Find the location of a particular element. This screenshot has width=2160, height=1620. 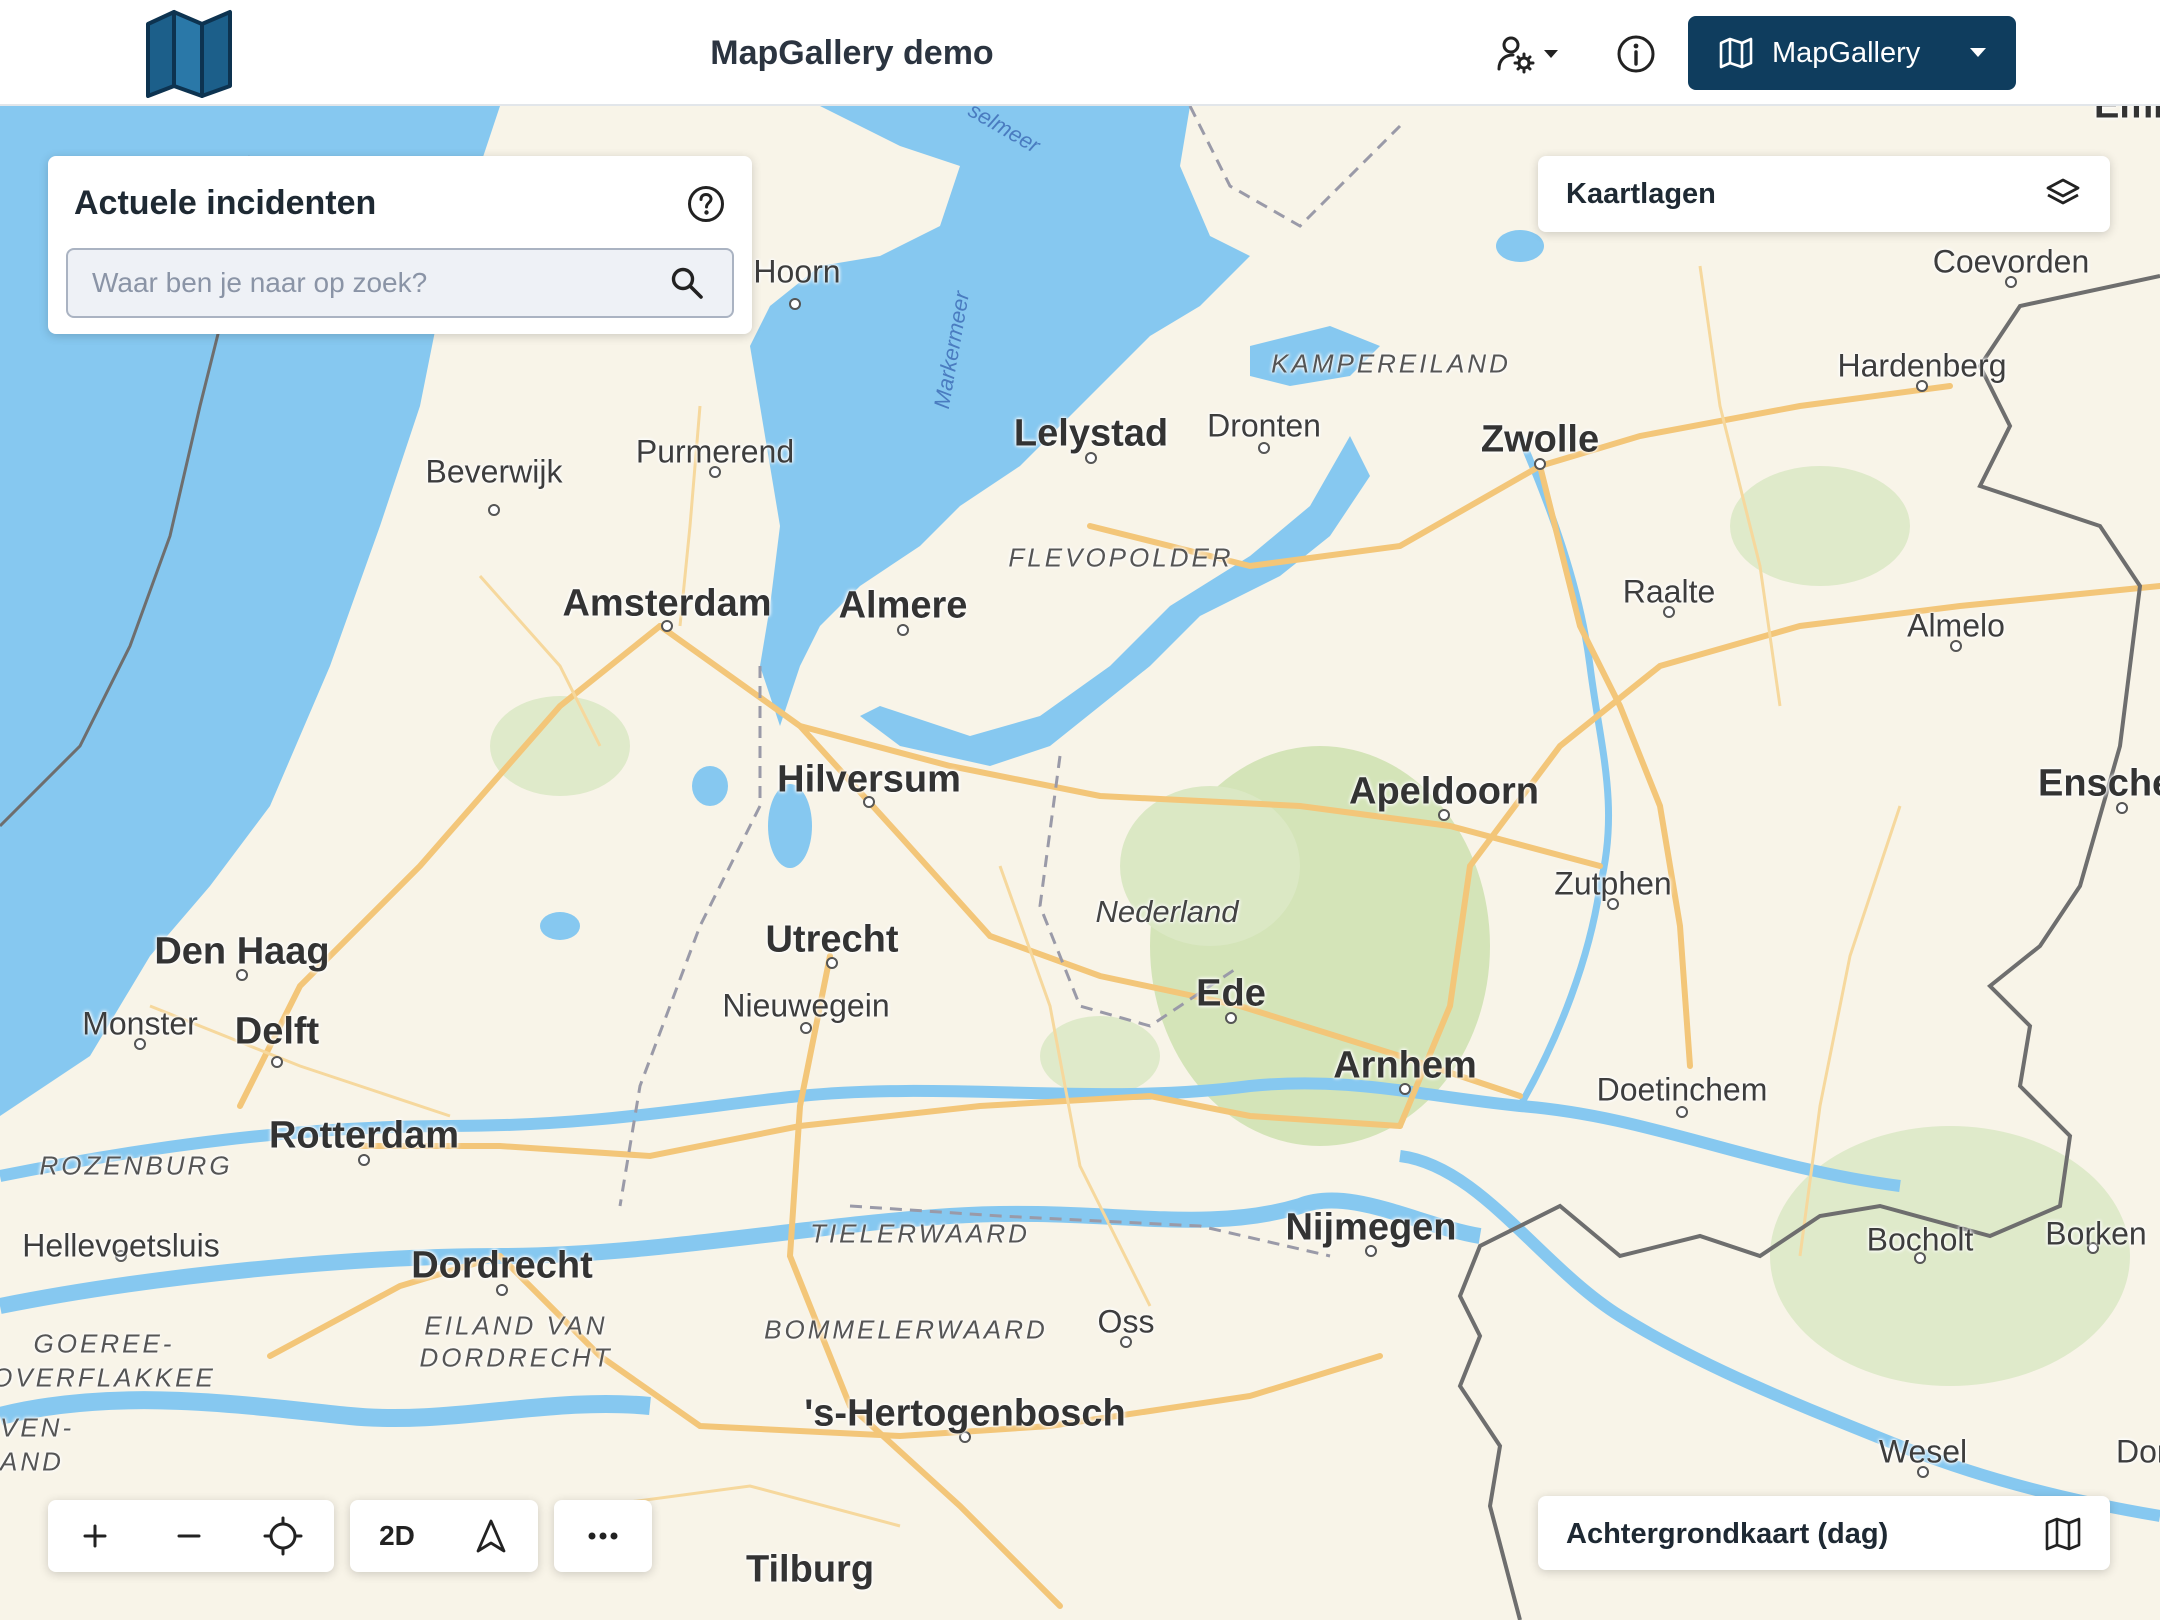

top-bar: MapGallery demo MapGallery is located at coordinates (1080, 53).